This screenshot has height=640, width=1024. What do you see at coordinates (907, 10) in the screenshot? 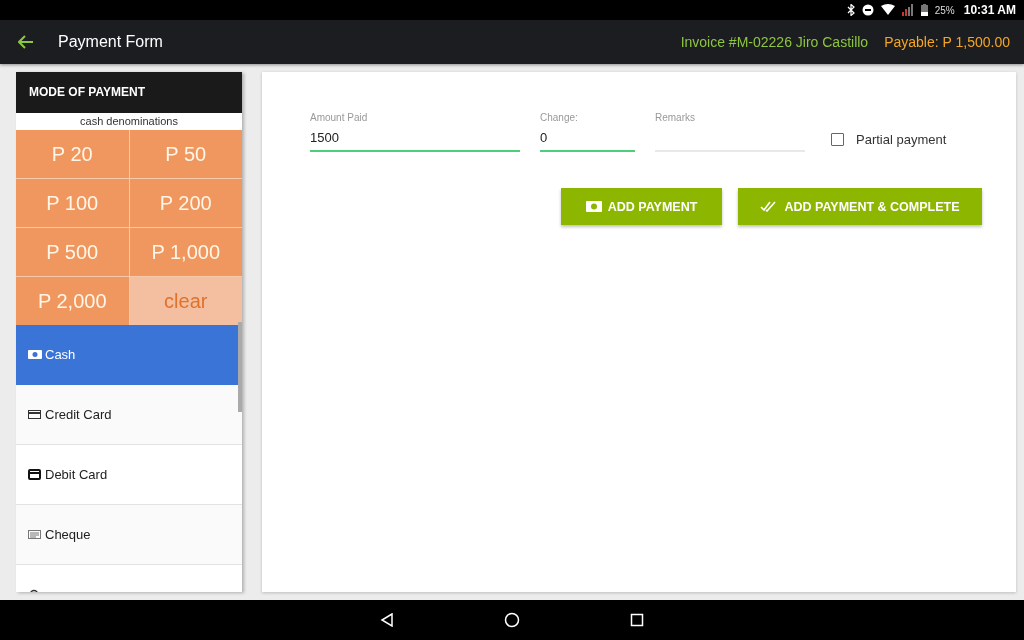
I see `signal-icon` at bounding box center [907, 10].